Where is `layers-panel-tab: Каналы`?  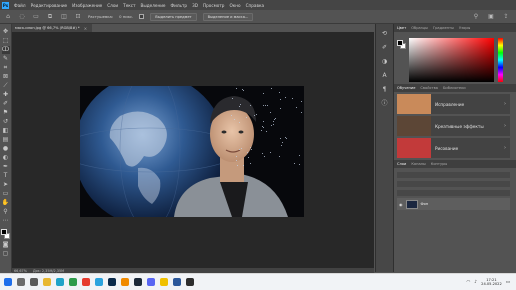 layers-panel-tab: Каналы is located at coordinates (418, 164).